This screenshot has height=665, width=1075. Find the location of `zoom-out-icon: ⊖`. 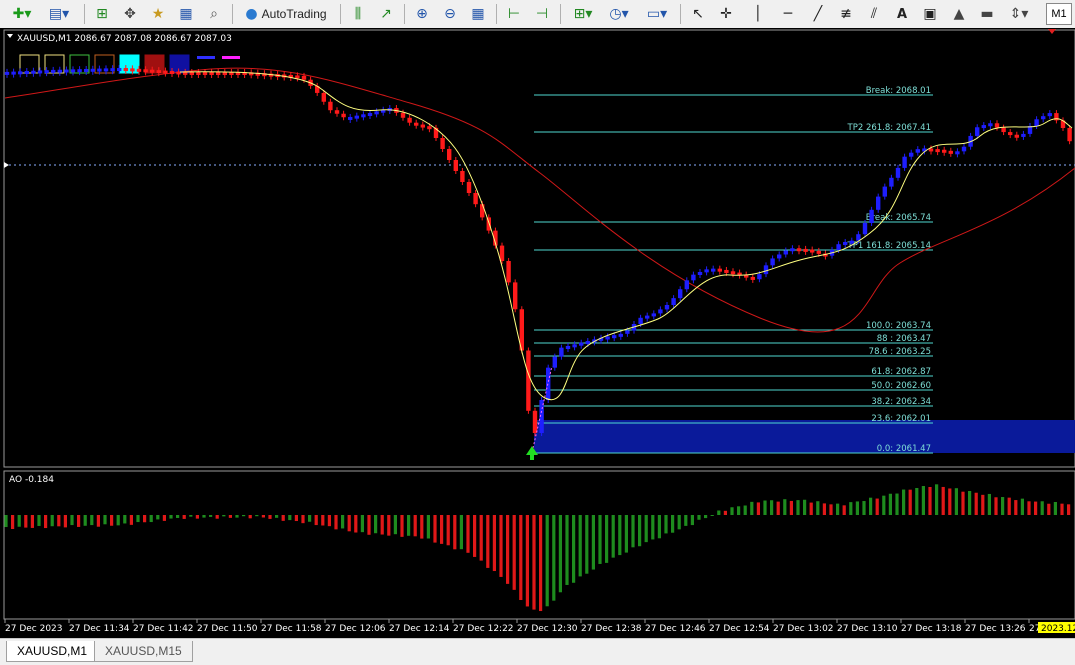

zoom-out-icon: ⊖ is located at coordinates (450, 14).